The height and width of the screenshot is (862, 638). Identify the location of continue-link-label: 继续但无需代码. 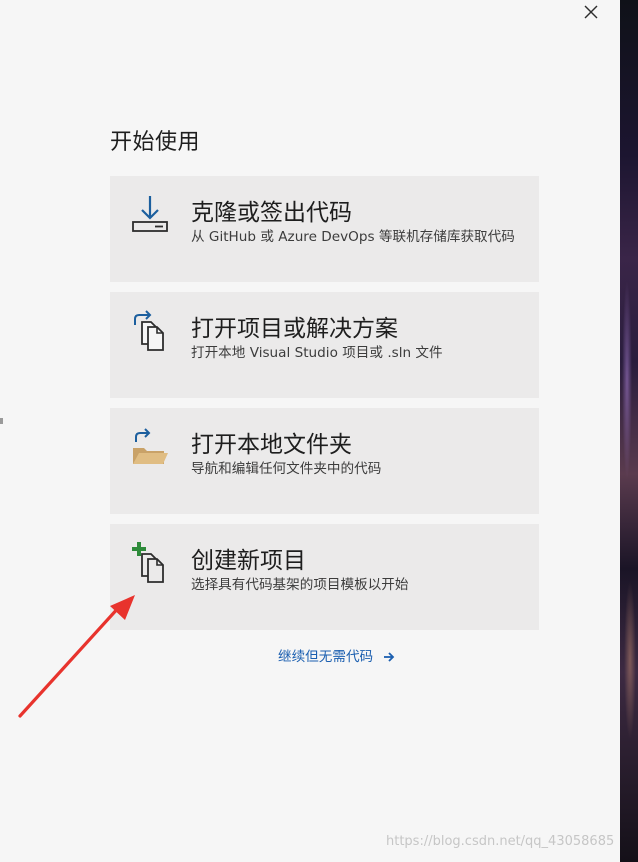
(326, 657).